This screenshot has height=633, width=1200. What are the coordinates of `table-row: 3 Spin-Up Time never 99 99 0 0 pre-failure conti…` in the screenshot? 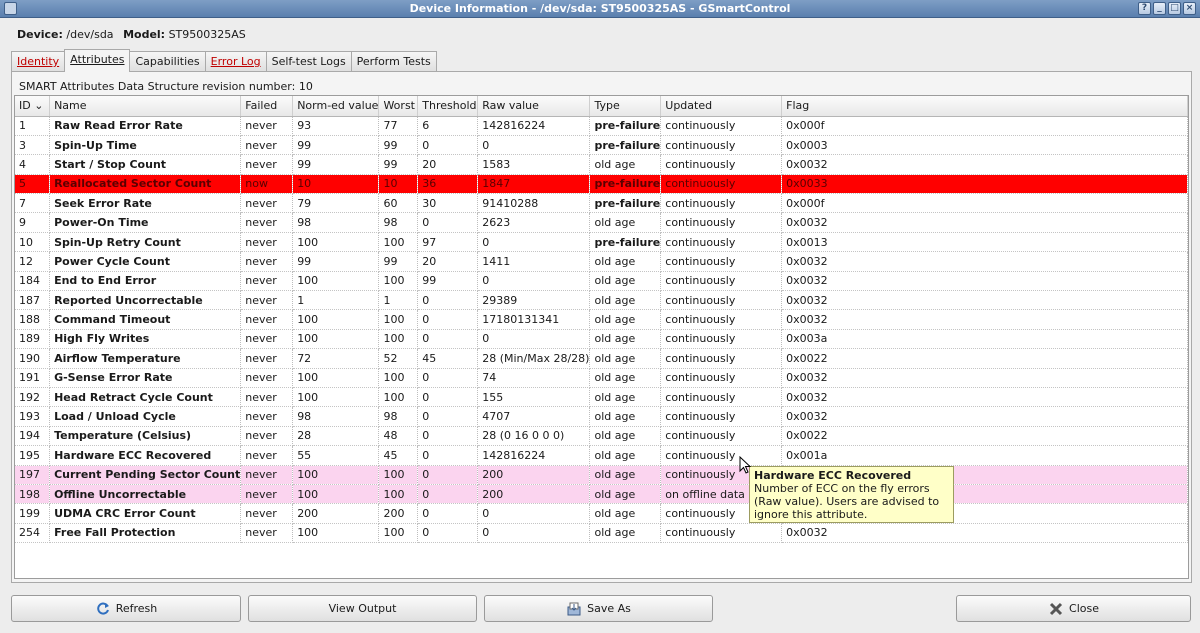 It's located at (601, 145).